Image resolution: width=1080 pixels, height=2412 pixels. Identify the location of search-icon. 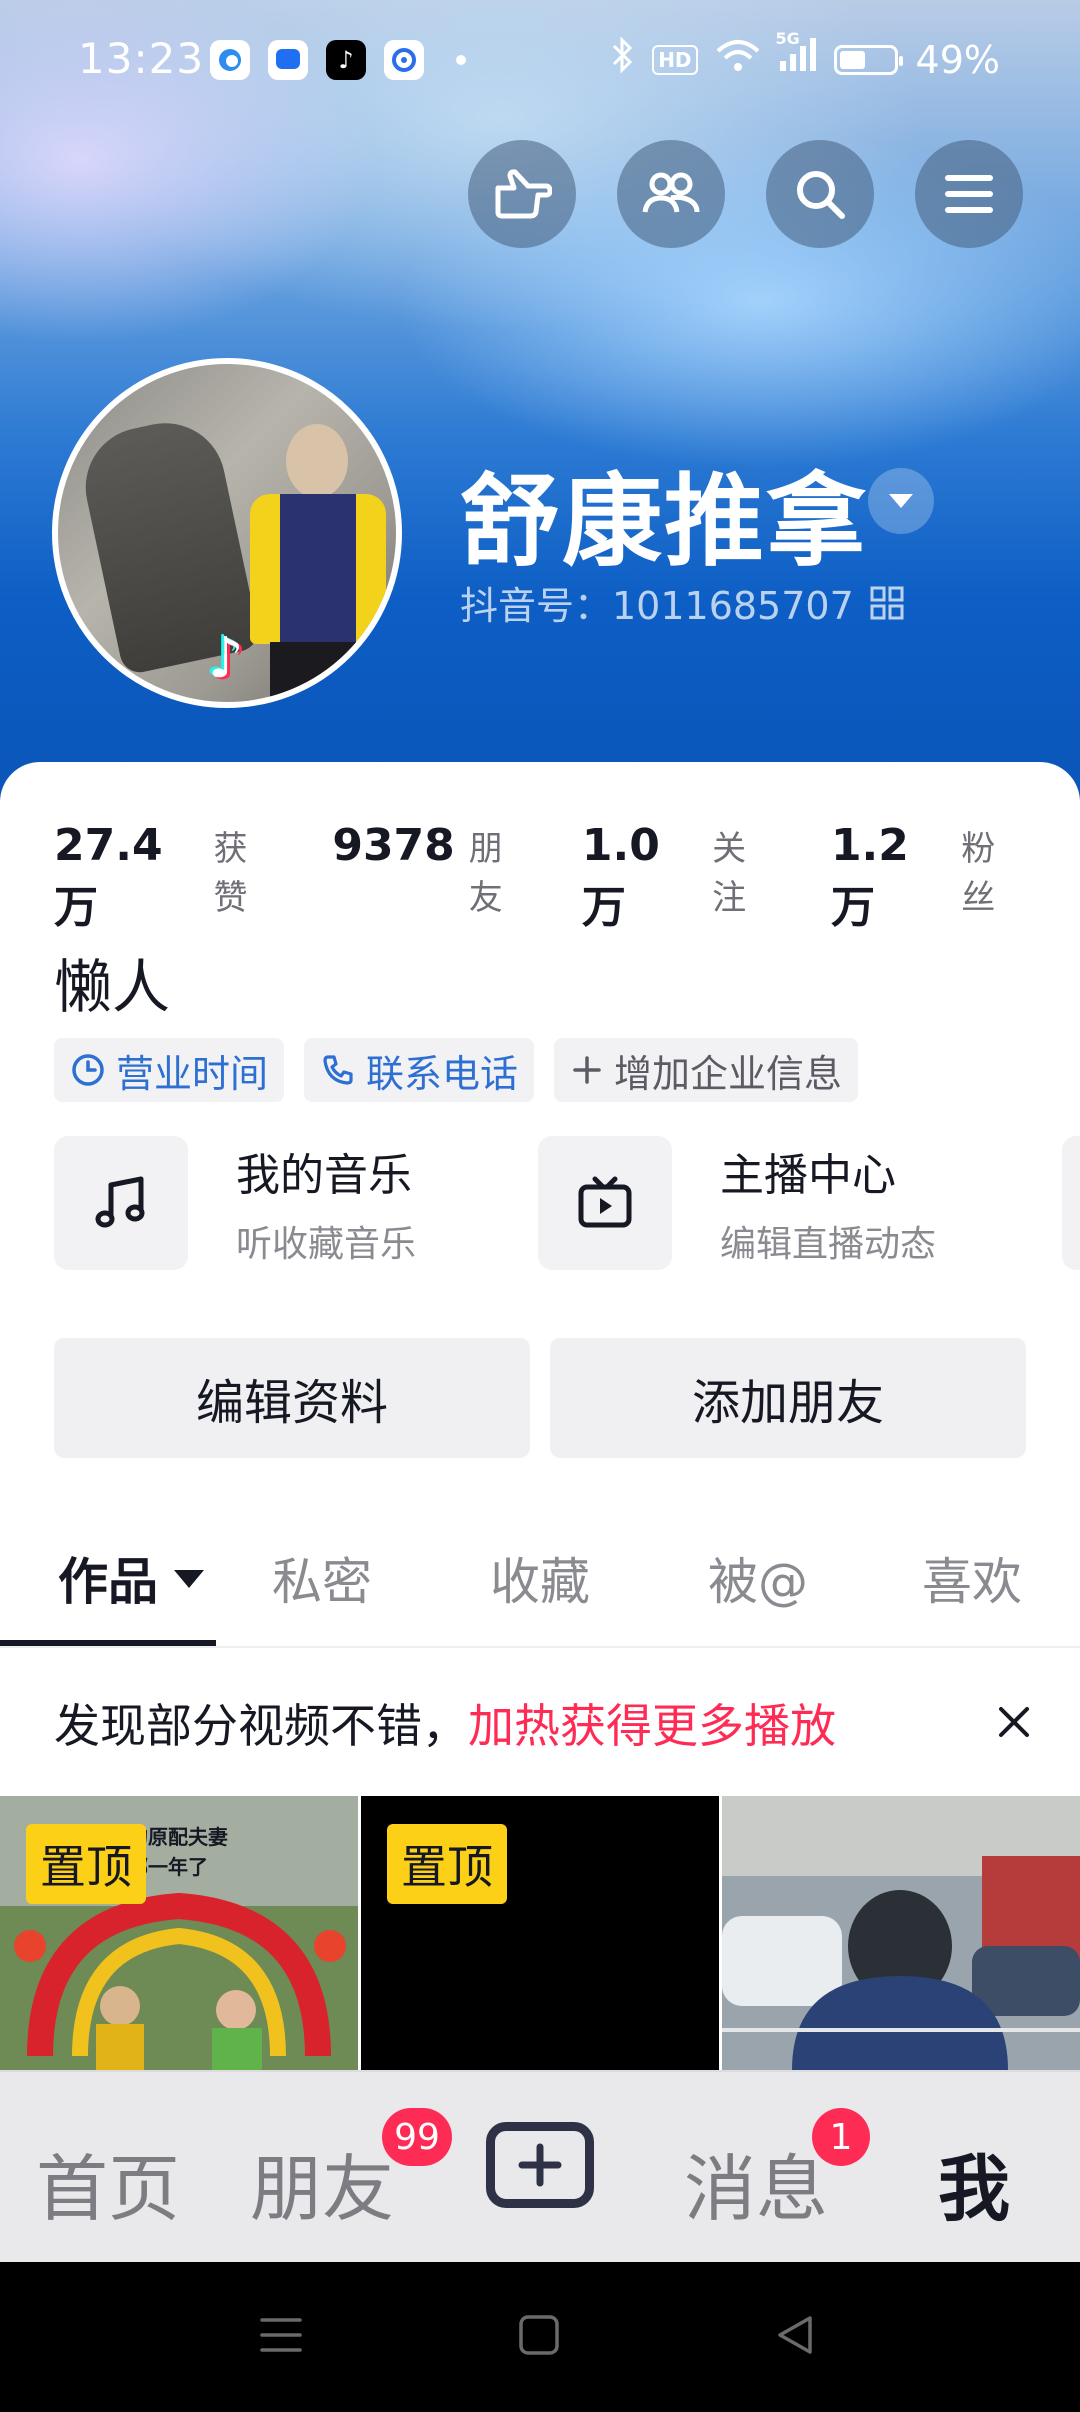
(821, 195).